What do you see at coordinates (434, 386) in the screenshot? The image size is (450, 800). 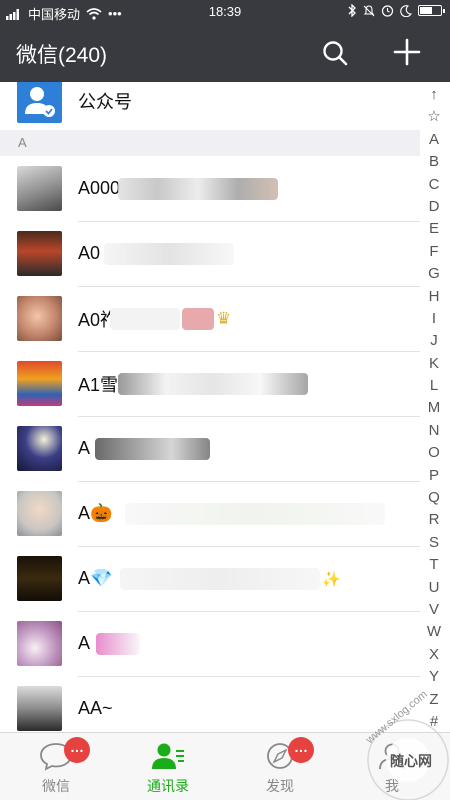 I see `index-letter: L` at bounding box center [434, 386].